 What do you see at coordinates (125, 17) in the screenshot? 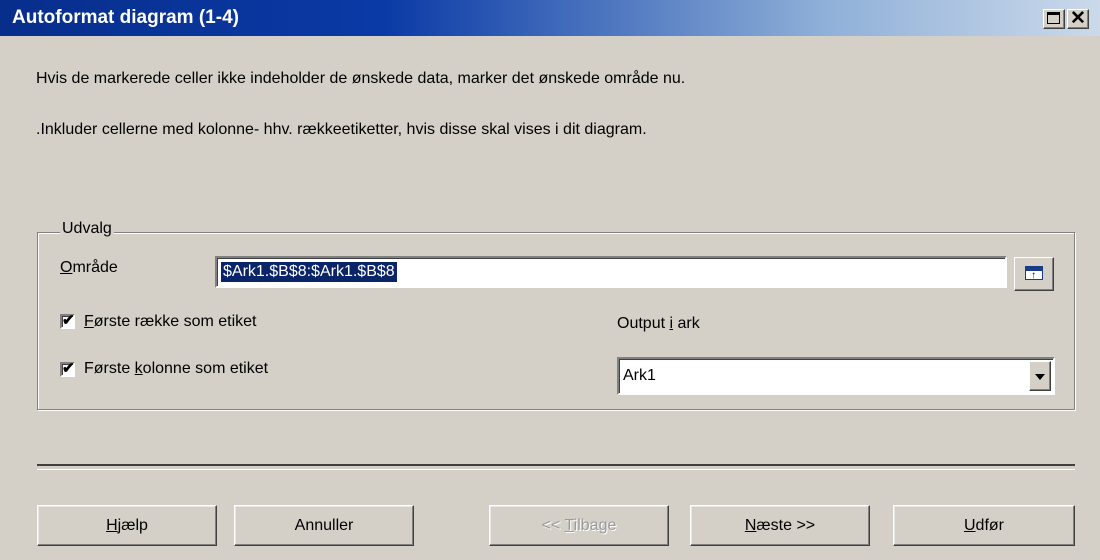
I see `window-title: Autoformat diagram (1-4)` at bounding box center [125, 17].